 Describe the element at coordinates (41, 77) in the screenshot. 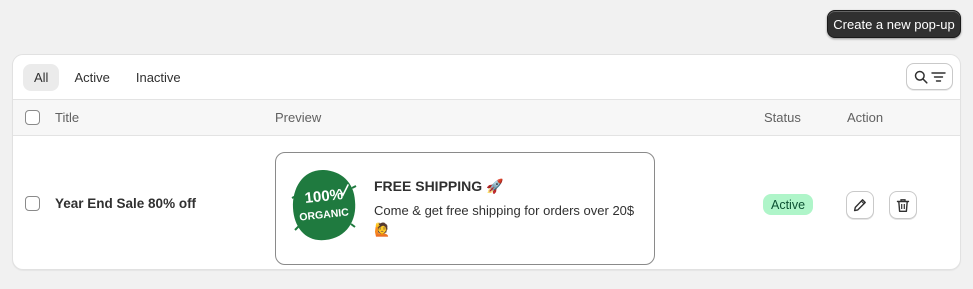

I see `tab-all: All` at that location.